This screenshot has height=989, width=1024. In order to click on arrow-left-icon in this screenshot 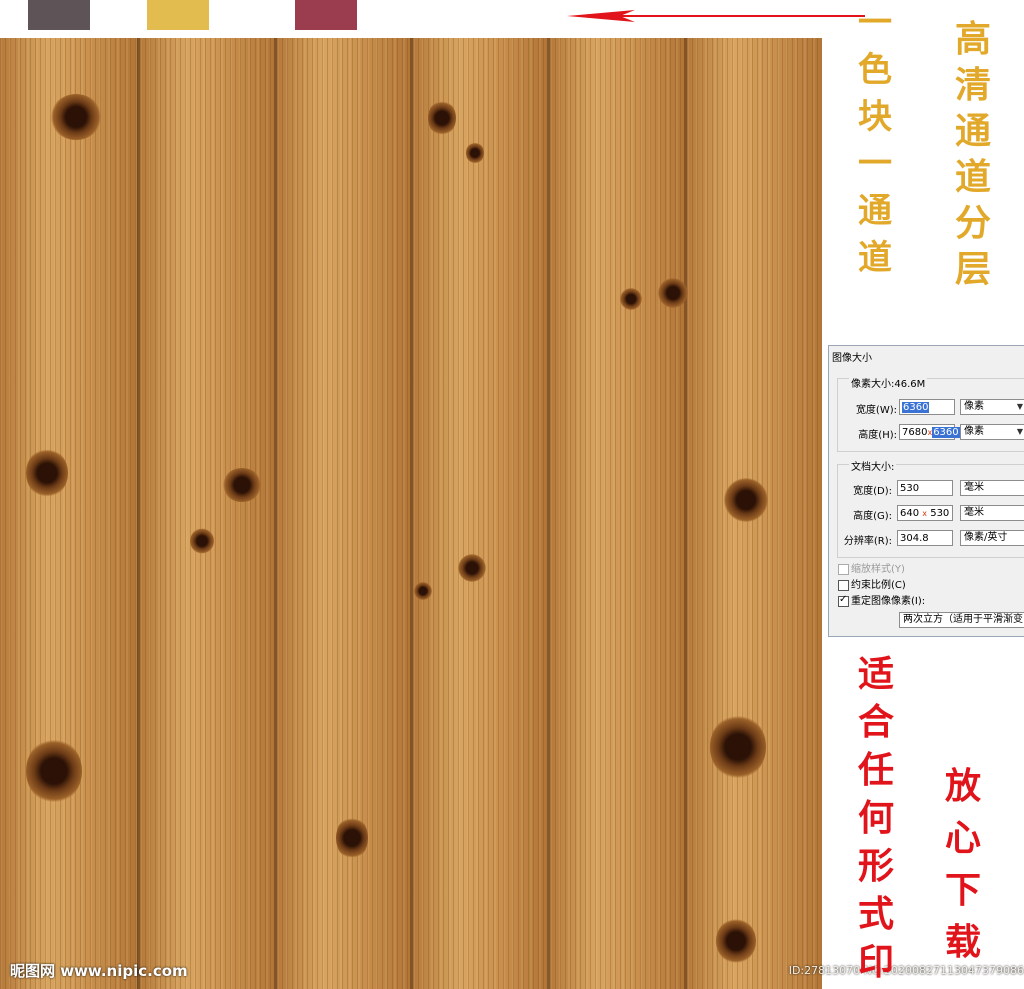, I will do `click(716, 16)`.